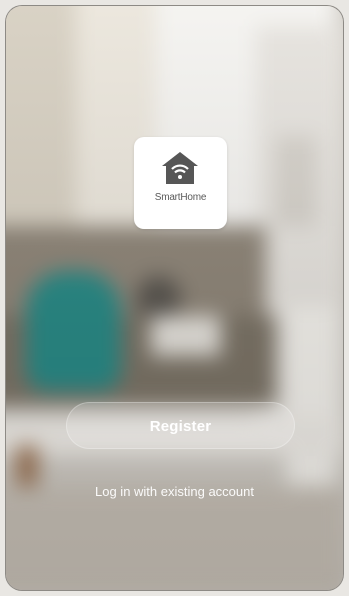  Describe the element at coordinates (180, 168) in the screenshot. I see `house-wifi-icon` at that location.